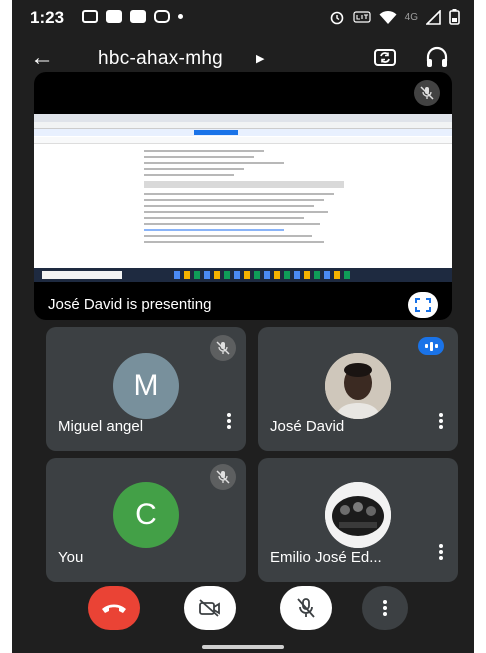  I want to click on wifi-icon, so click(388, 17).